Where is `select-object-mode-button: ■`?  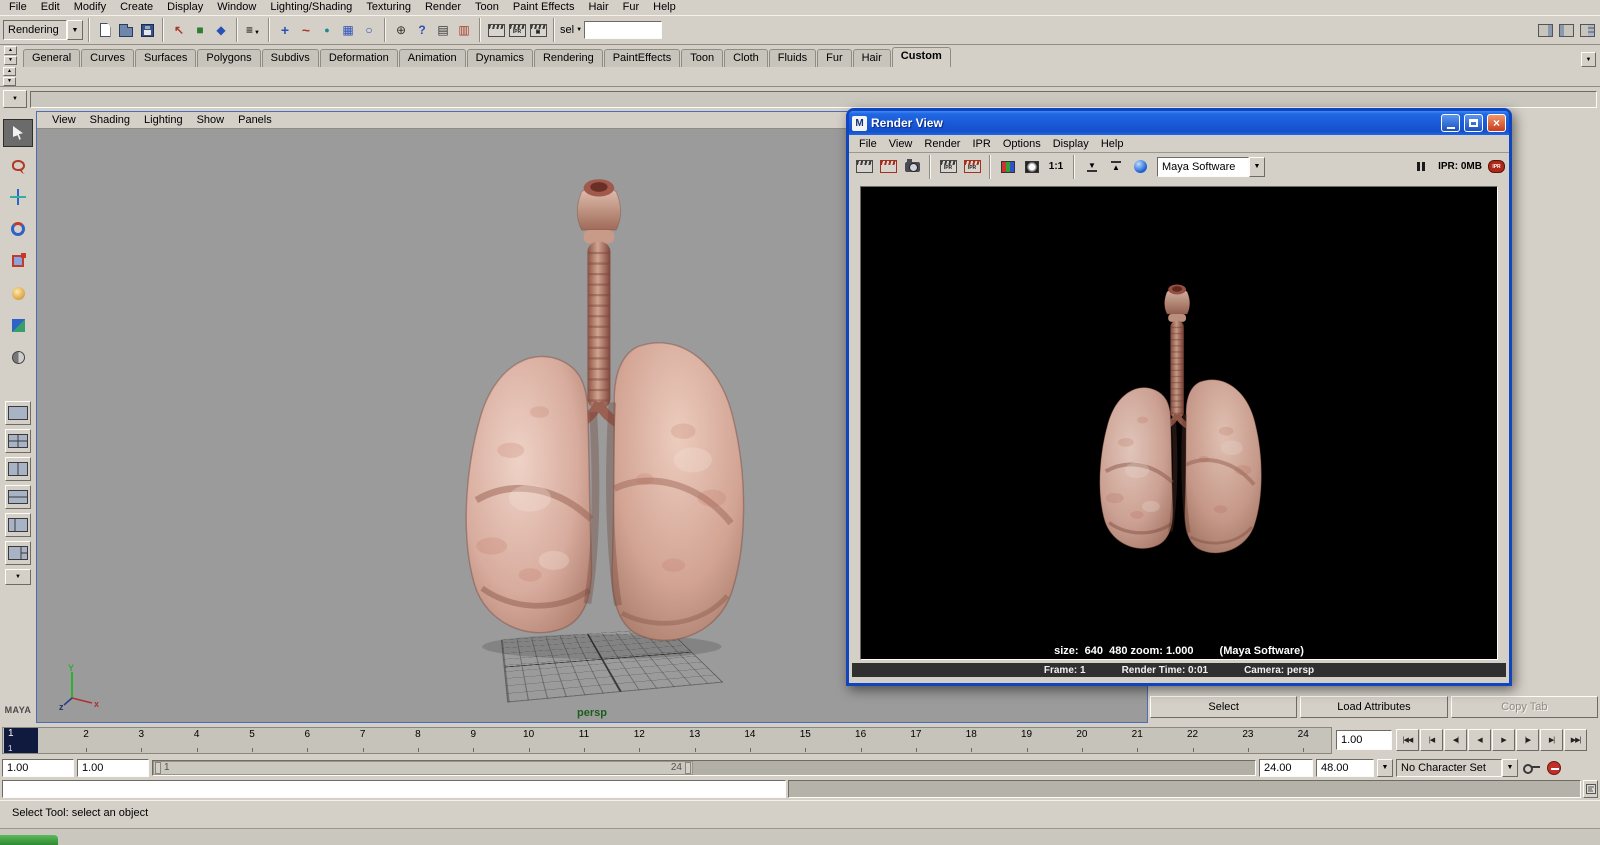 select-object-mode-button: ■ is located at coordinates (200, 30).